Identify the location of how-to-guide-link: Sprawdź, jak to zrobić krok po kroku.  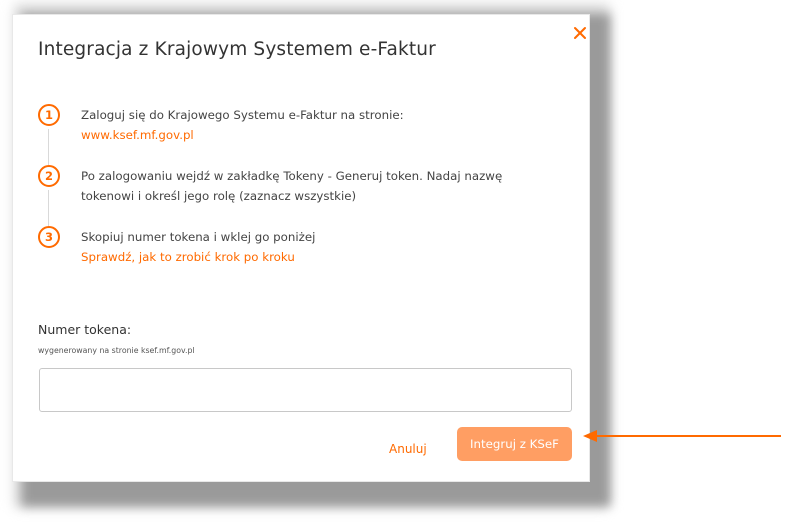
(198, 257).